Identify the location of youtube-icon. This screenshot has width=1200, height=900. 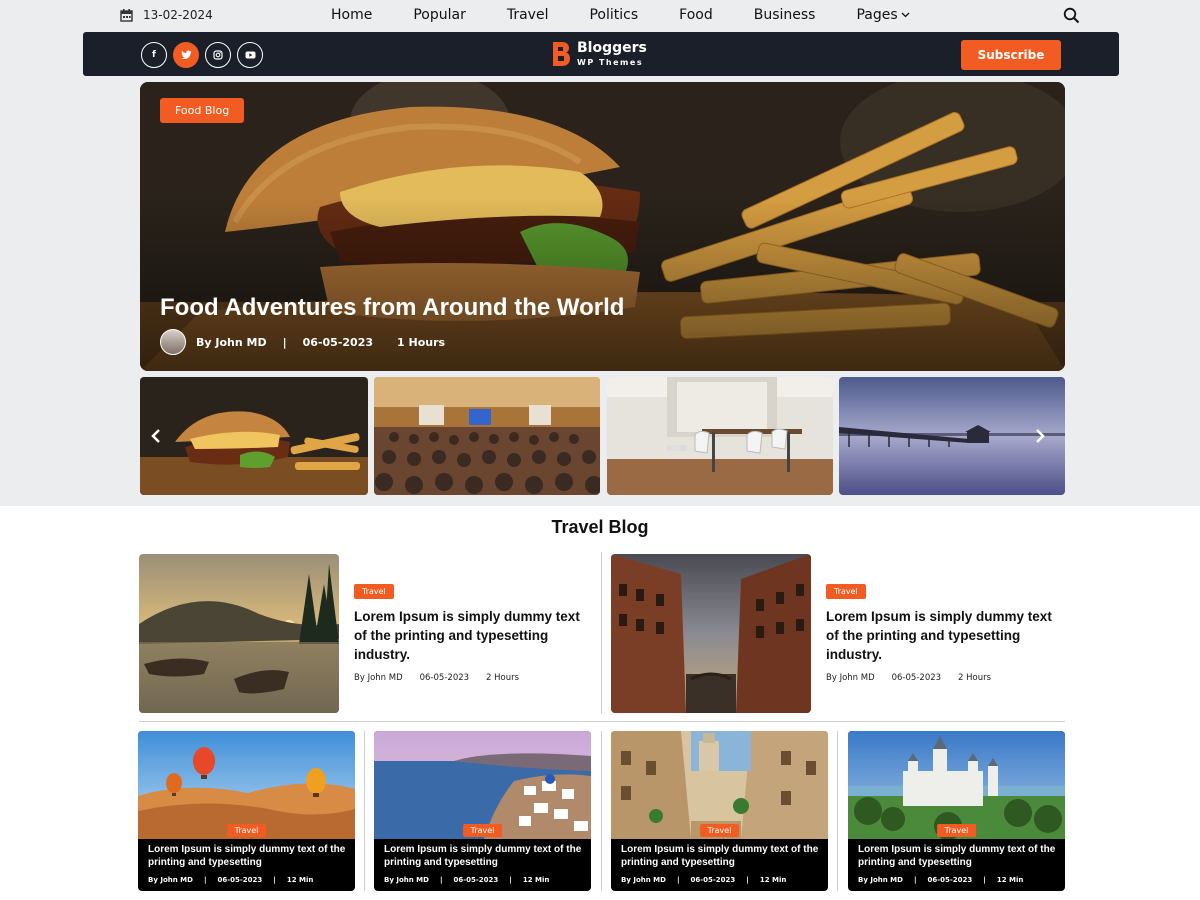
(250, 55).